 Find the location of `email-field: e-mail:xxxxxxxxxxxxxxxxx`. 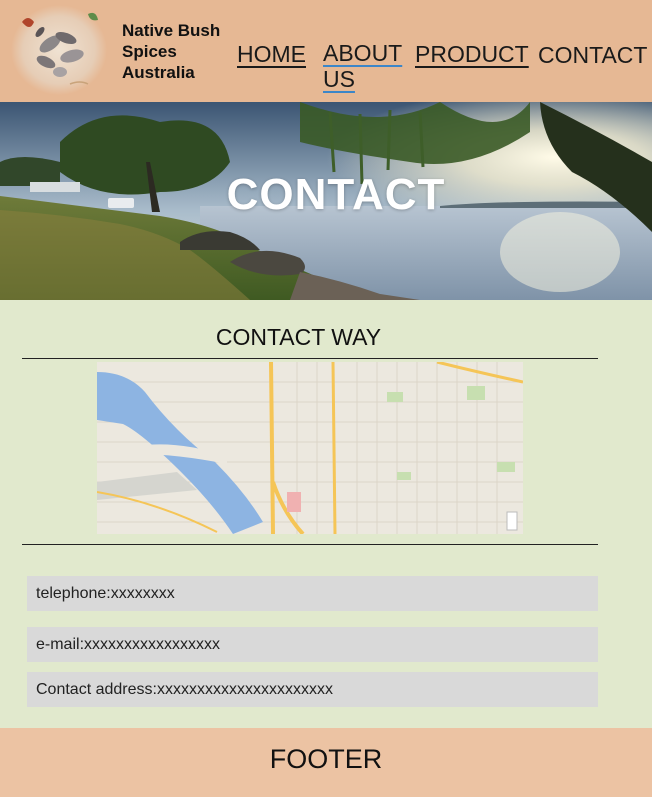

email-field: e-mail:xxxxxxxxxxxxxxxxx is located at coordinates (312, 644).